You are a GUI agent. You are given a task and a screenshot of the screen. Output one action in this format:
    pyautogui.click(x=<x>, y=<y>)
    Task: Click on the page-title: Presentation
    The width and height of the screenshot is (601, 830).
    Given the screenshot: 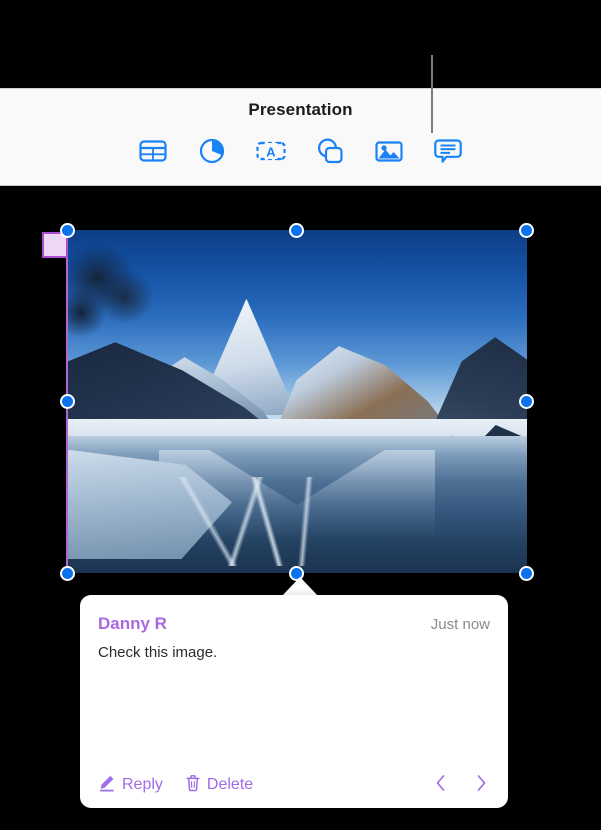 What is the action you would take?
    pyautogui.click(x=300, y=109)
    